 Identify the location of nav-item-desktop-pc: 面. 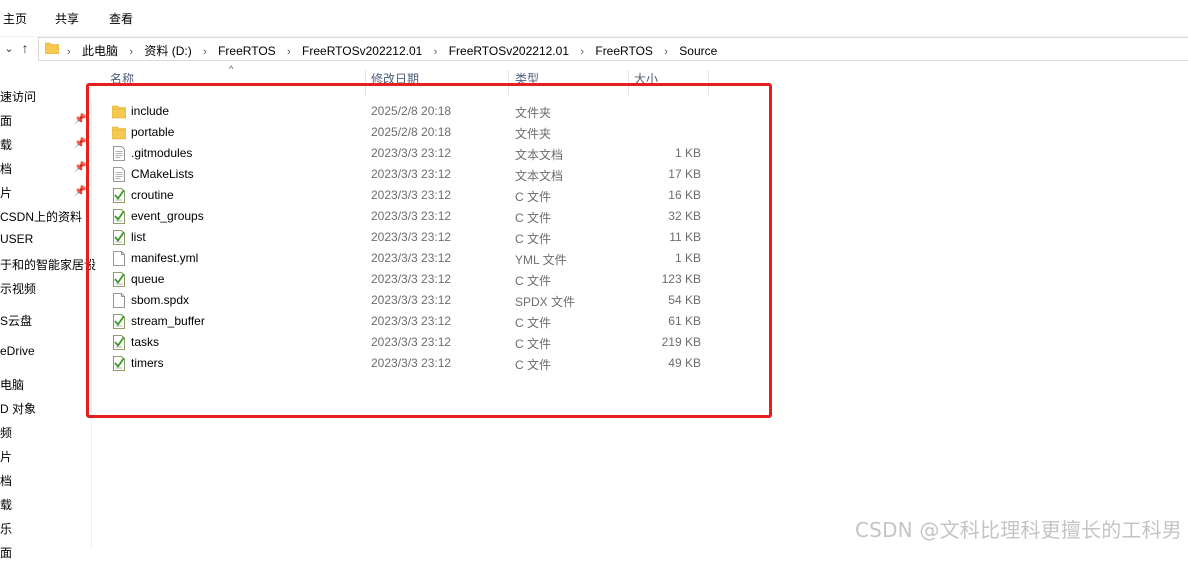
(6, 552).